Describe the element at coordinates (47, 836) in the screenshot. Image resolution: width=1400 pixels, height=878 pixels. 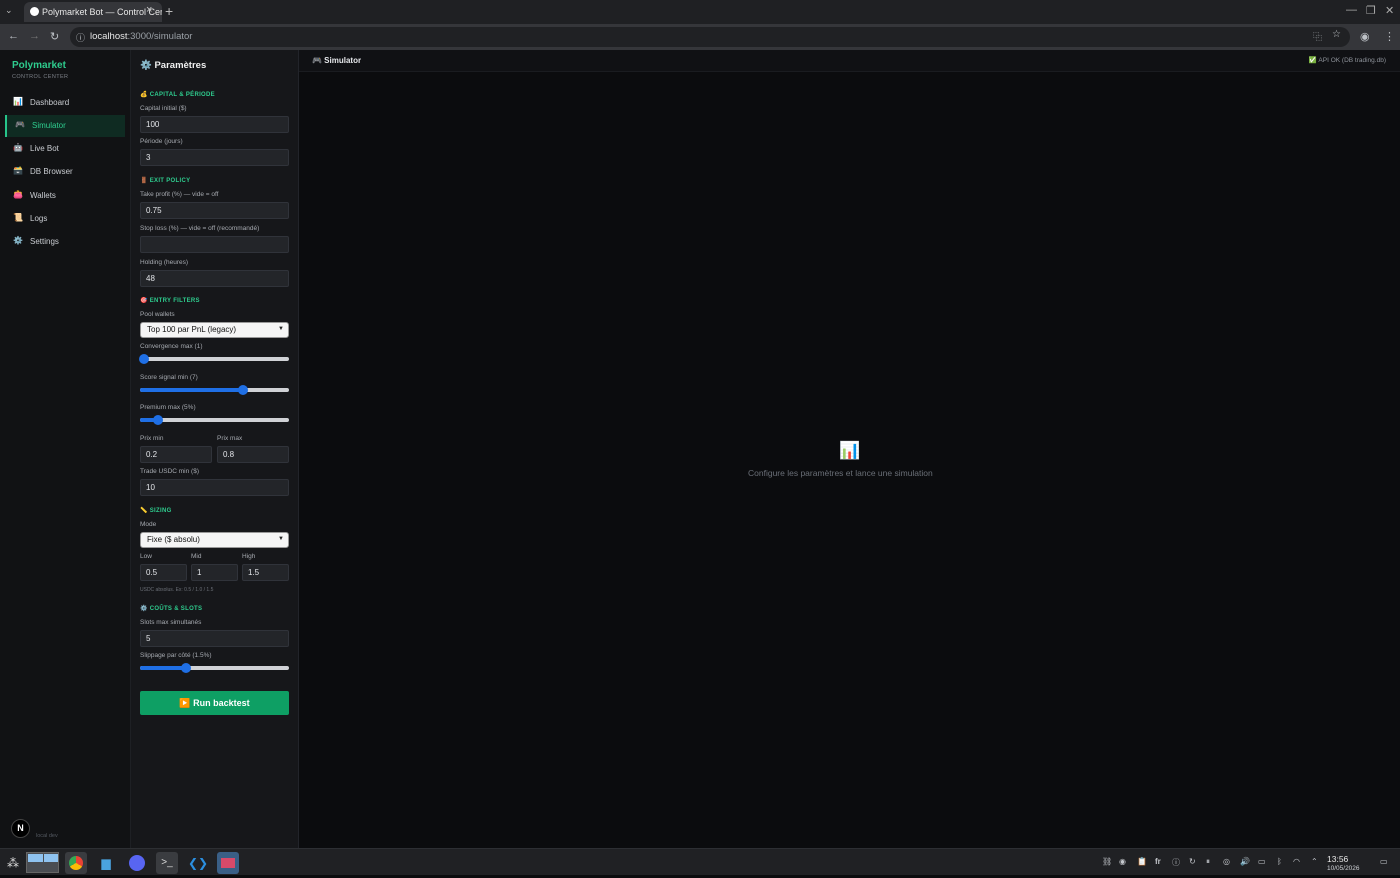
I see `footer-note: local dev` at that location.